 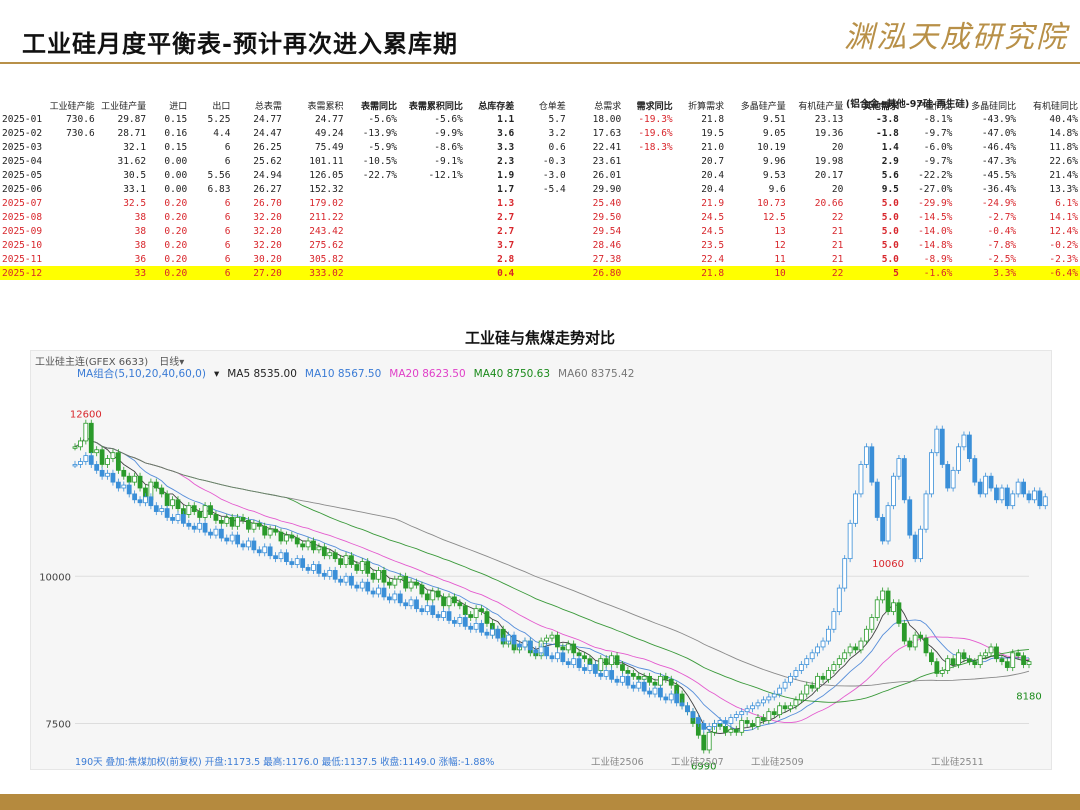 I want to click on table-cell: 275.62, so click(x=326, y=245).